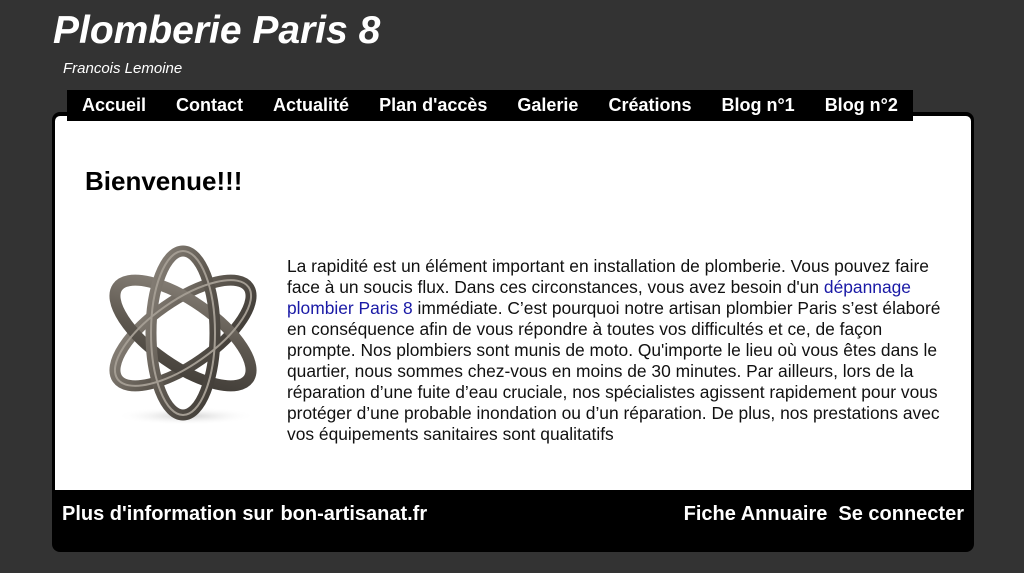  I want to click on nav-item-actualite: Actualité, so click(311, 105).